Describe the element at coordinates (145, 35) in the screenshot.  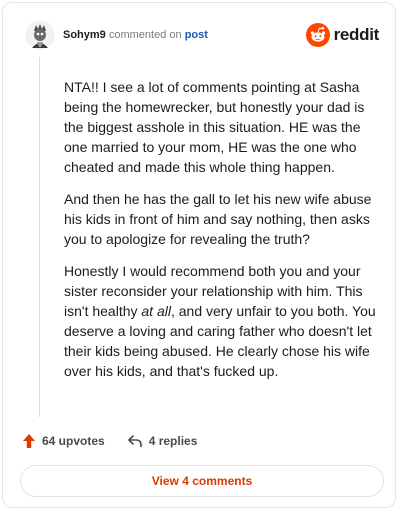
I see `byline-action-text: commented on` at that location.